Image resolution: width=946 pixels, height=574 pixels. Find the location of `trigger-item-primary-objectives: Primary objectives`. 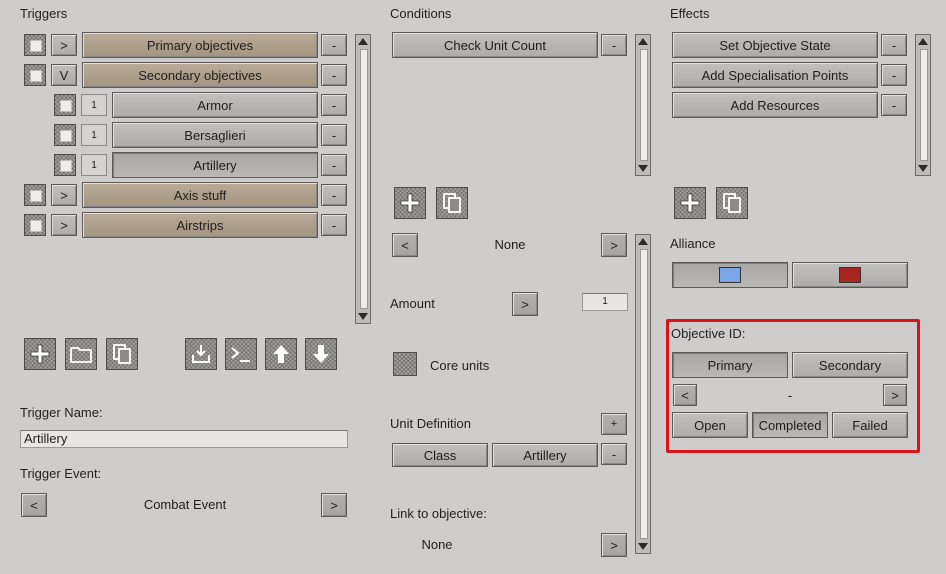

trigger-item-primary-objectives: Primary objectives is located at coordinates (200, 45).